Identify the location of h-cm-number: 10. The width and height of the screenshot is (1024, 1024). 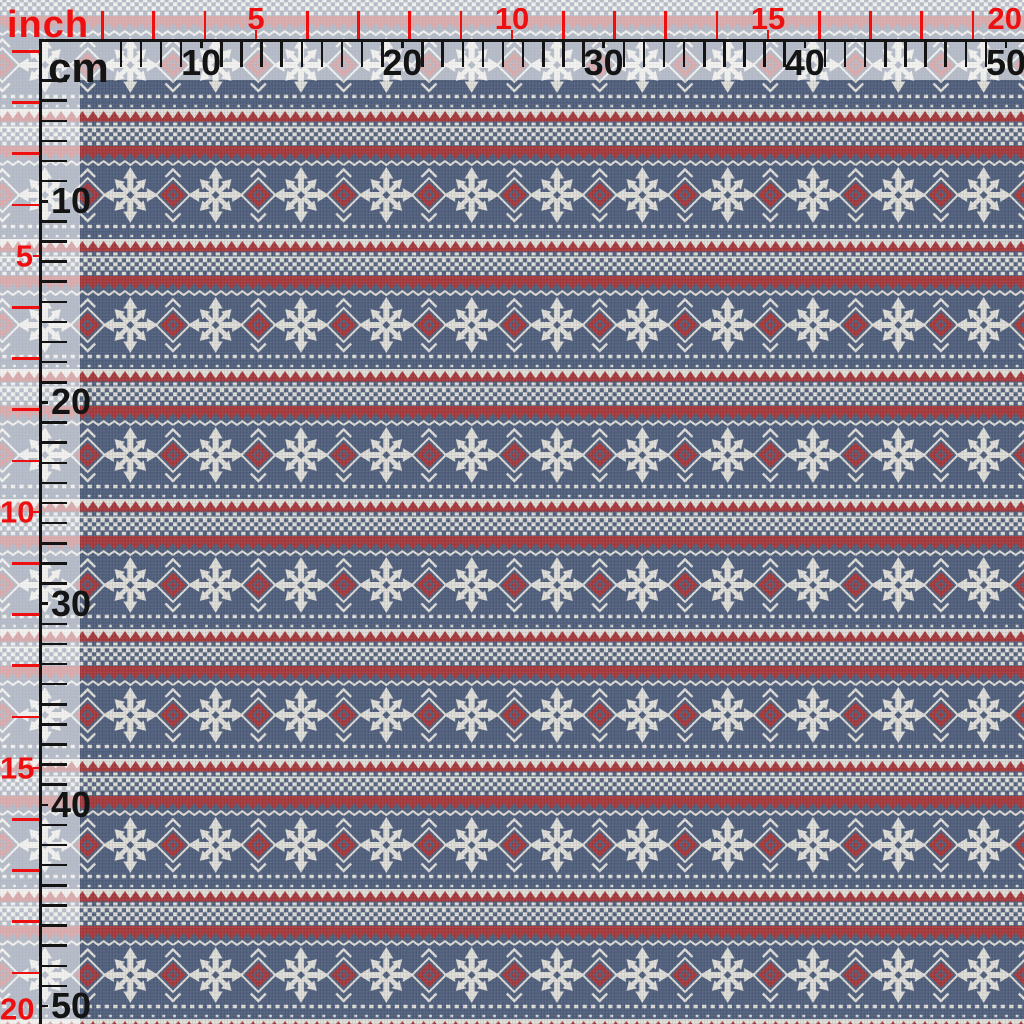
(201, 62).